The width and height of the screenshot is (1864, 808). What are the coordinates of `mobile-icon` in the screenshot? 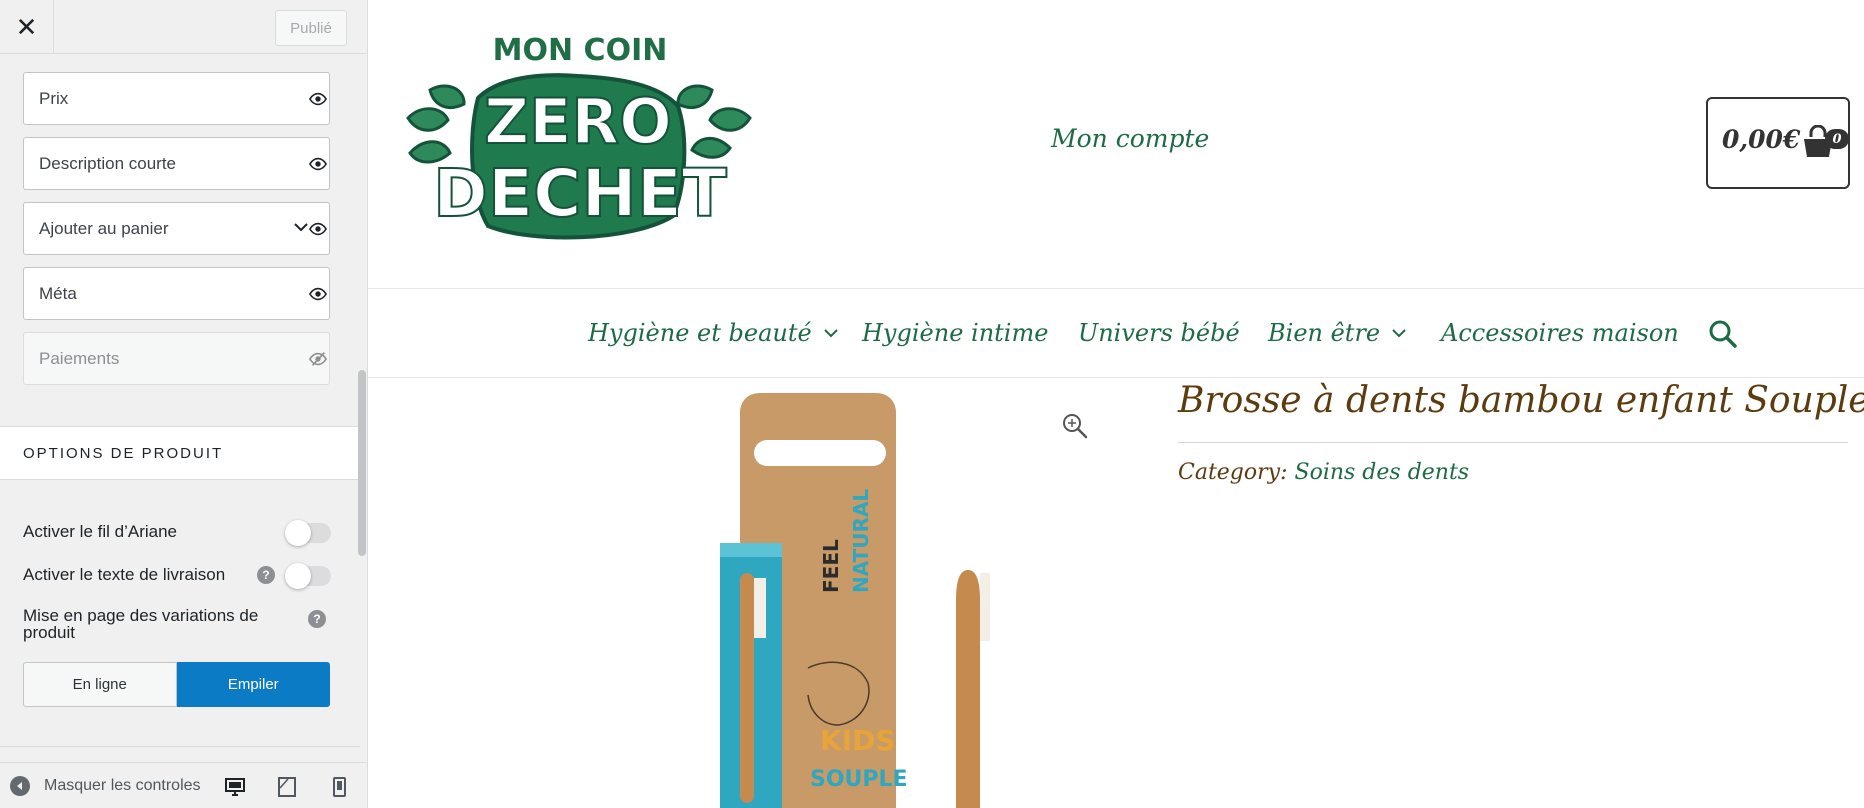 It's located at (339, 787).